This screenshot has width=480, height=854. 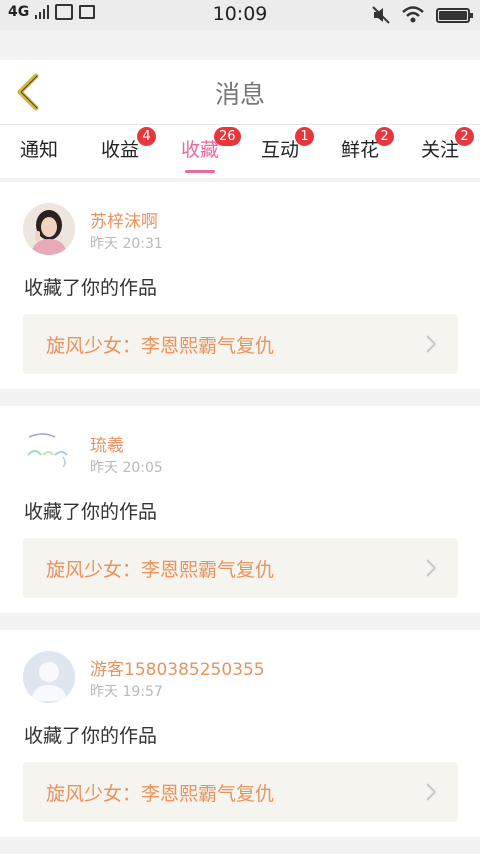 I want to click on tab-favorites: 收藏 26, so click(x=211, y=150).